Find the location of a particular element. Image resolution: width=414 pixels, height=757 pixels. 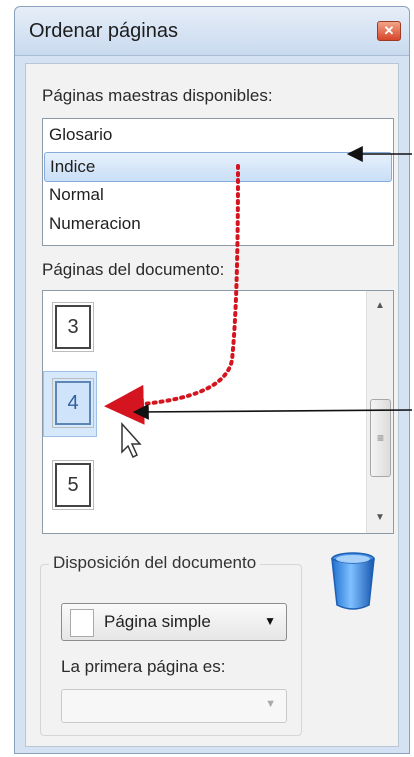

document-pages-label: Páginas del documento: is located at coordinates (133, 269).